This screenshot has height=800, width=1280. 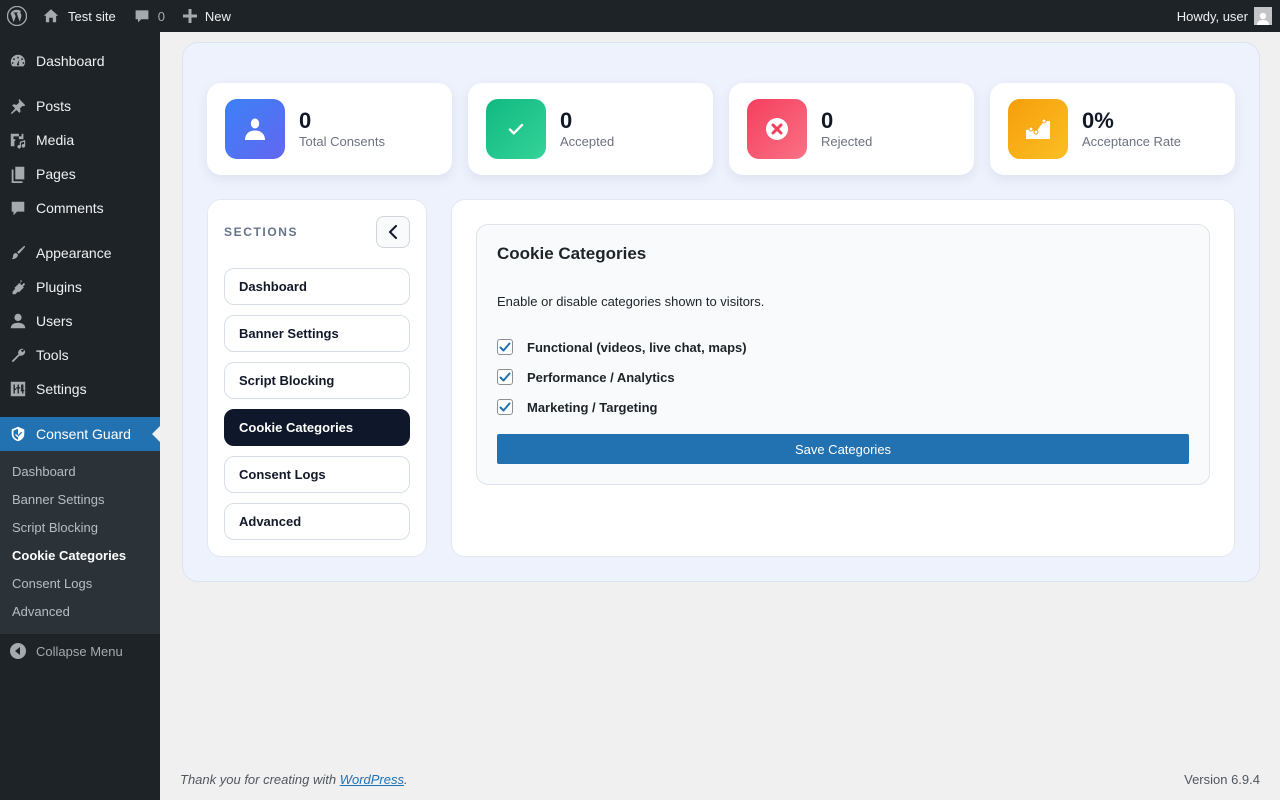 What do you see at coordinates (317, 521) in the screenshot?
I see `section-advanced: Advanced` at bounding box center [317, 521].